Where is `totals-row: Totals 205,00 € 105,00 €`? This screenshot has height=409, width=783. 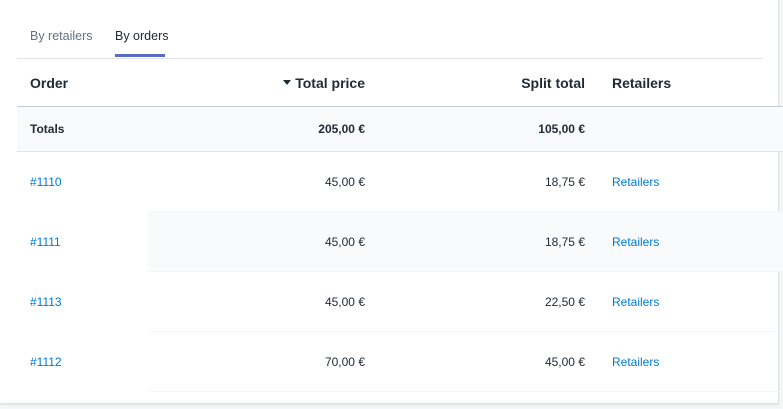 totals-row: Totals 205,00 € 105,00 € is located at coordinates (400, 129).